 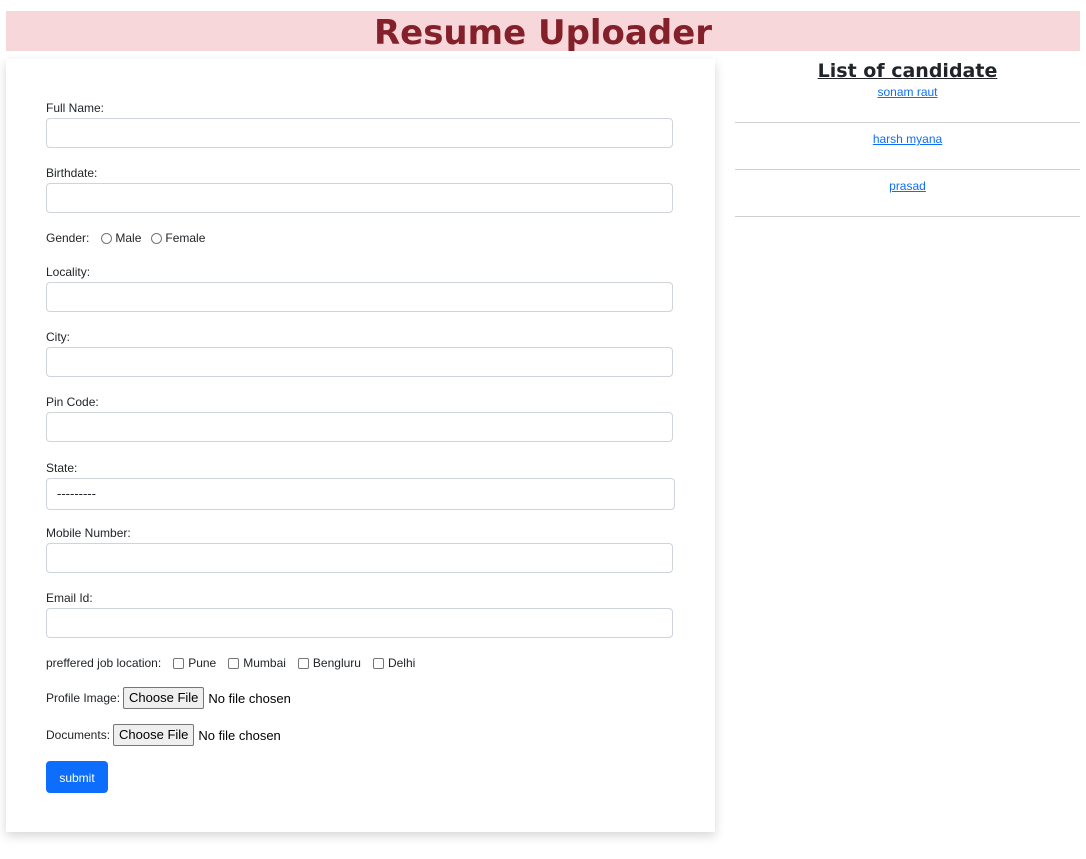 What do you see at coordinates (359, 297) in the screenshot?
I see `locality-input` at bounding box center [359, 297].